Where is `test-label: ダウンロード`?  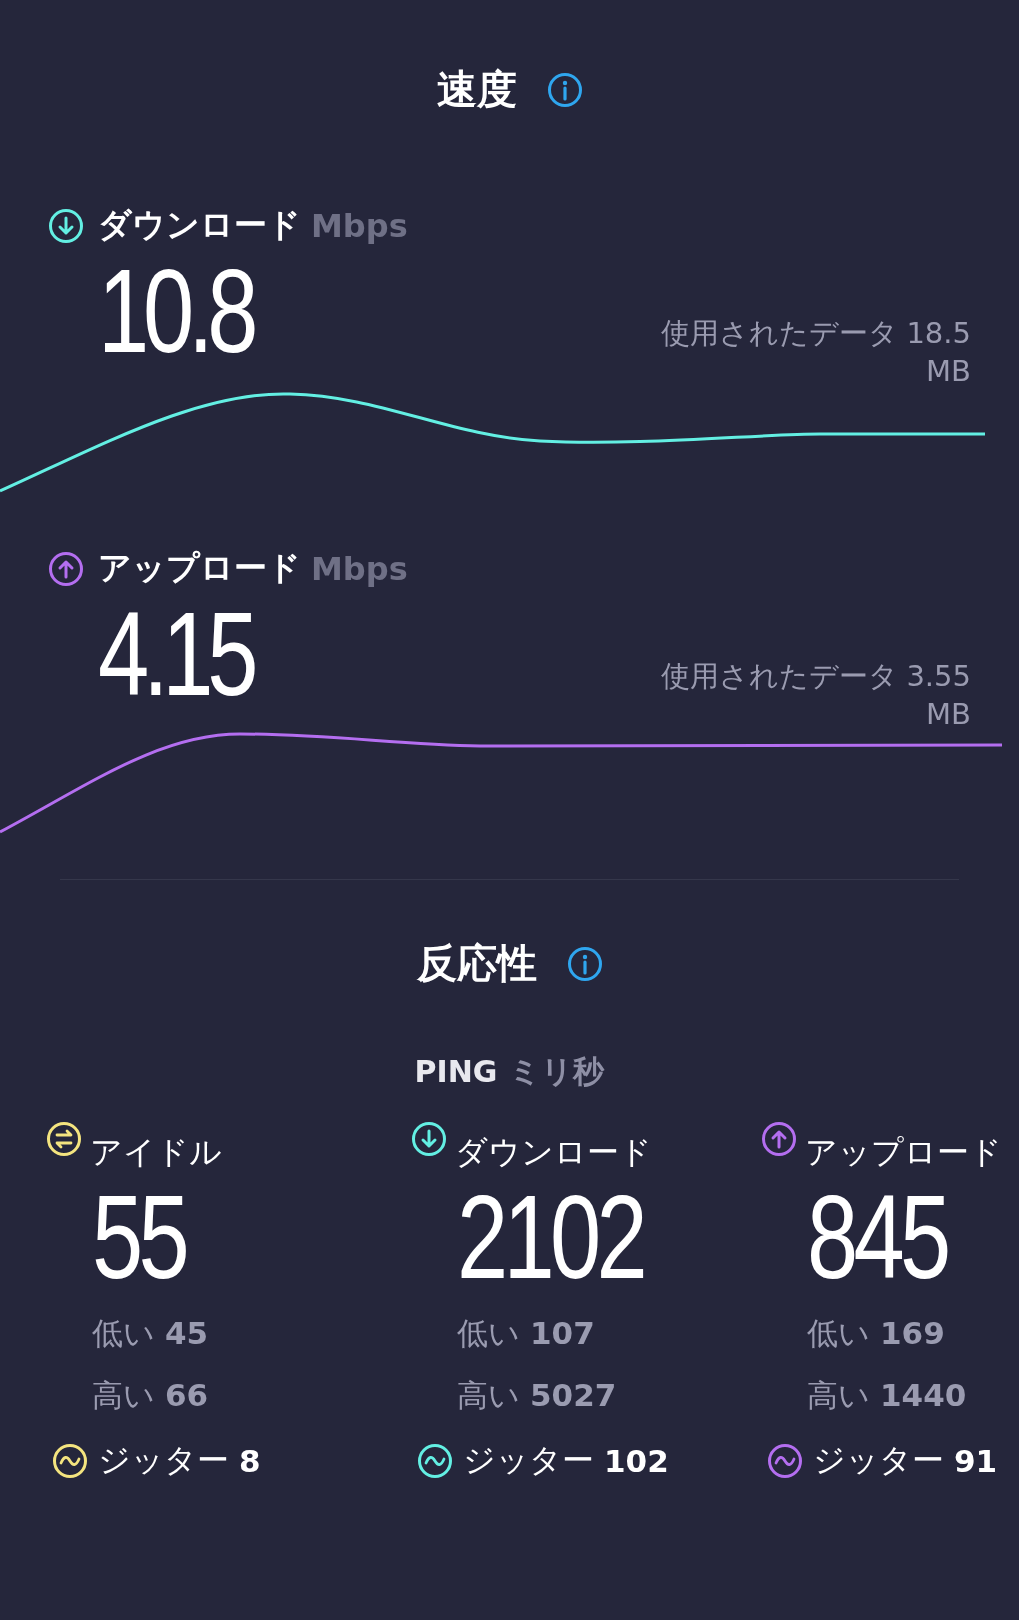
test-label: ダウンロード is located at coordinates (199, 225).